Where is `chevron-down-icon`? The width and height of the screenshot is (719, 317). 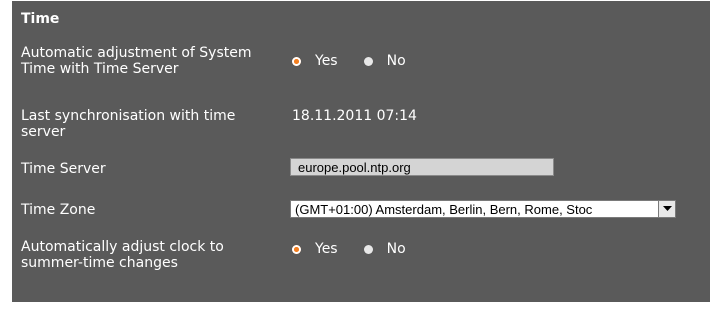 chevron-down-icon is located at coordinates (666, 209).